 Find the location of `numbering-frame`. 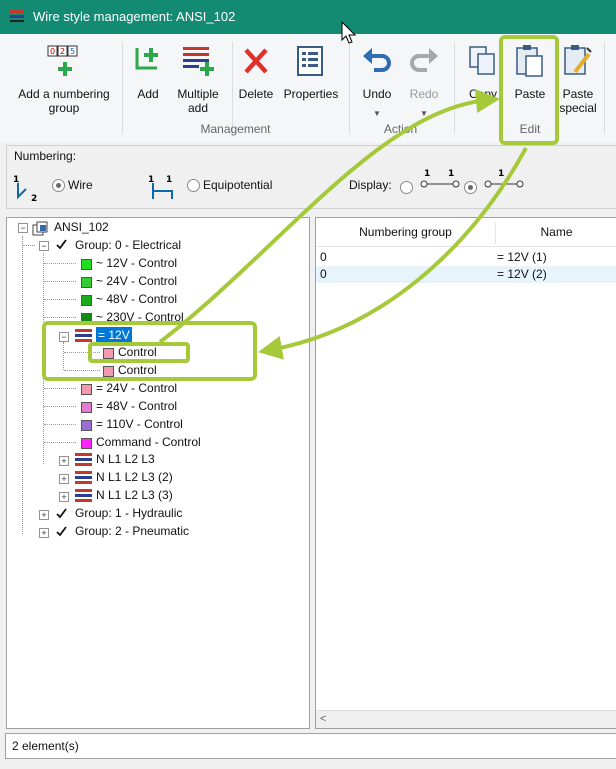

numbering-frame is located at coordinates (311, 177).